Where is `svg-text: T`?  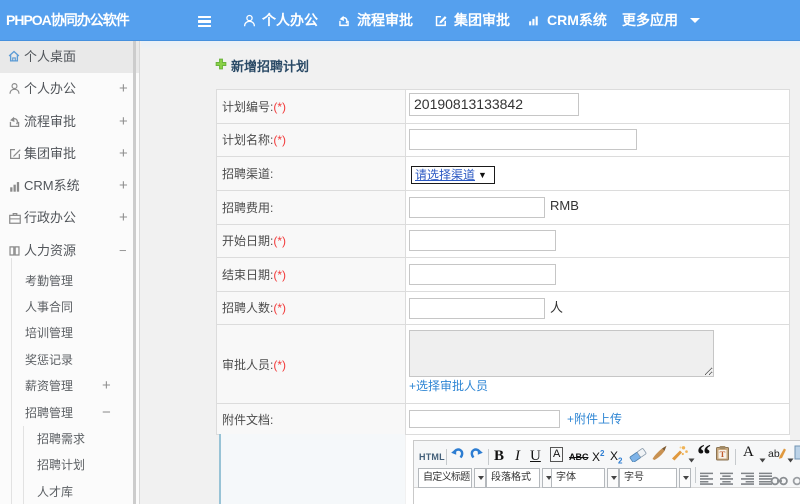
svg-text: T is located at coordinates (723, 454).